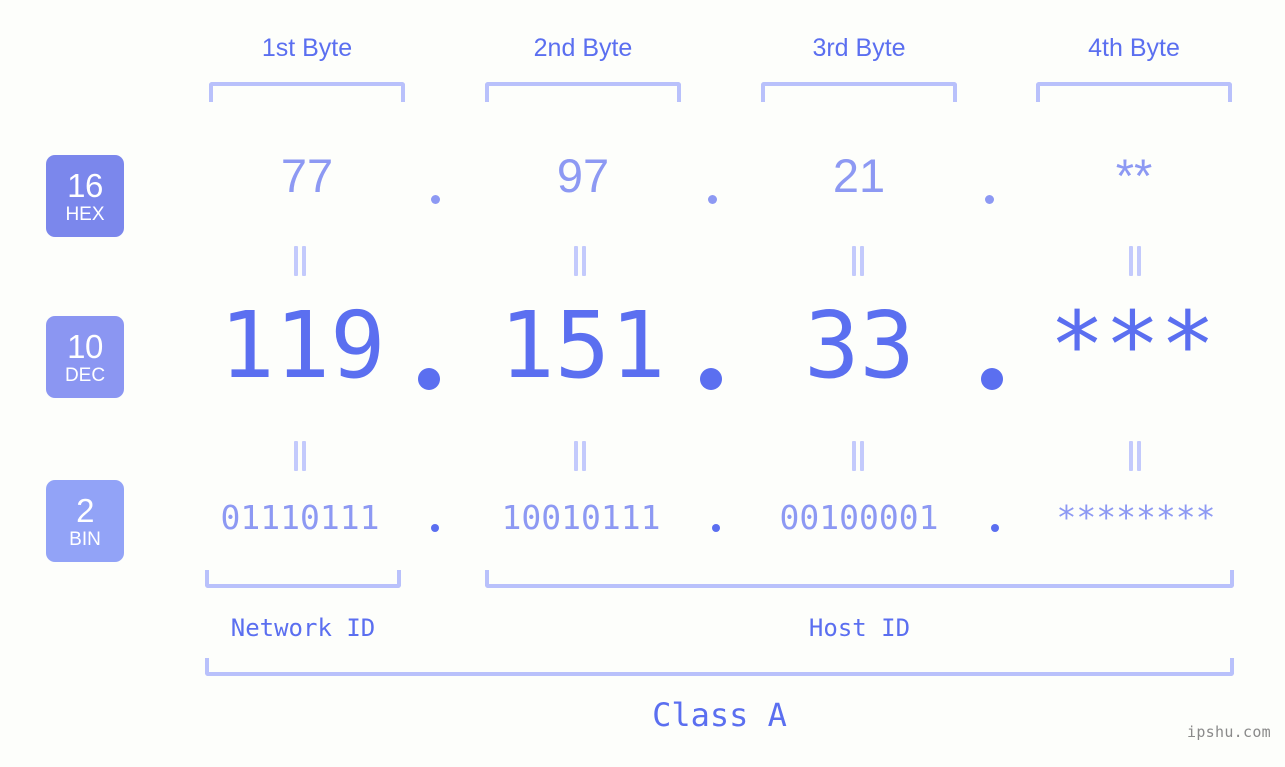  I want to click on byte-header-4: 4th Byte, so click(1134, 48).